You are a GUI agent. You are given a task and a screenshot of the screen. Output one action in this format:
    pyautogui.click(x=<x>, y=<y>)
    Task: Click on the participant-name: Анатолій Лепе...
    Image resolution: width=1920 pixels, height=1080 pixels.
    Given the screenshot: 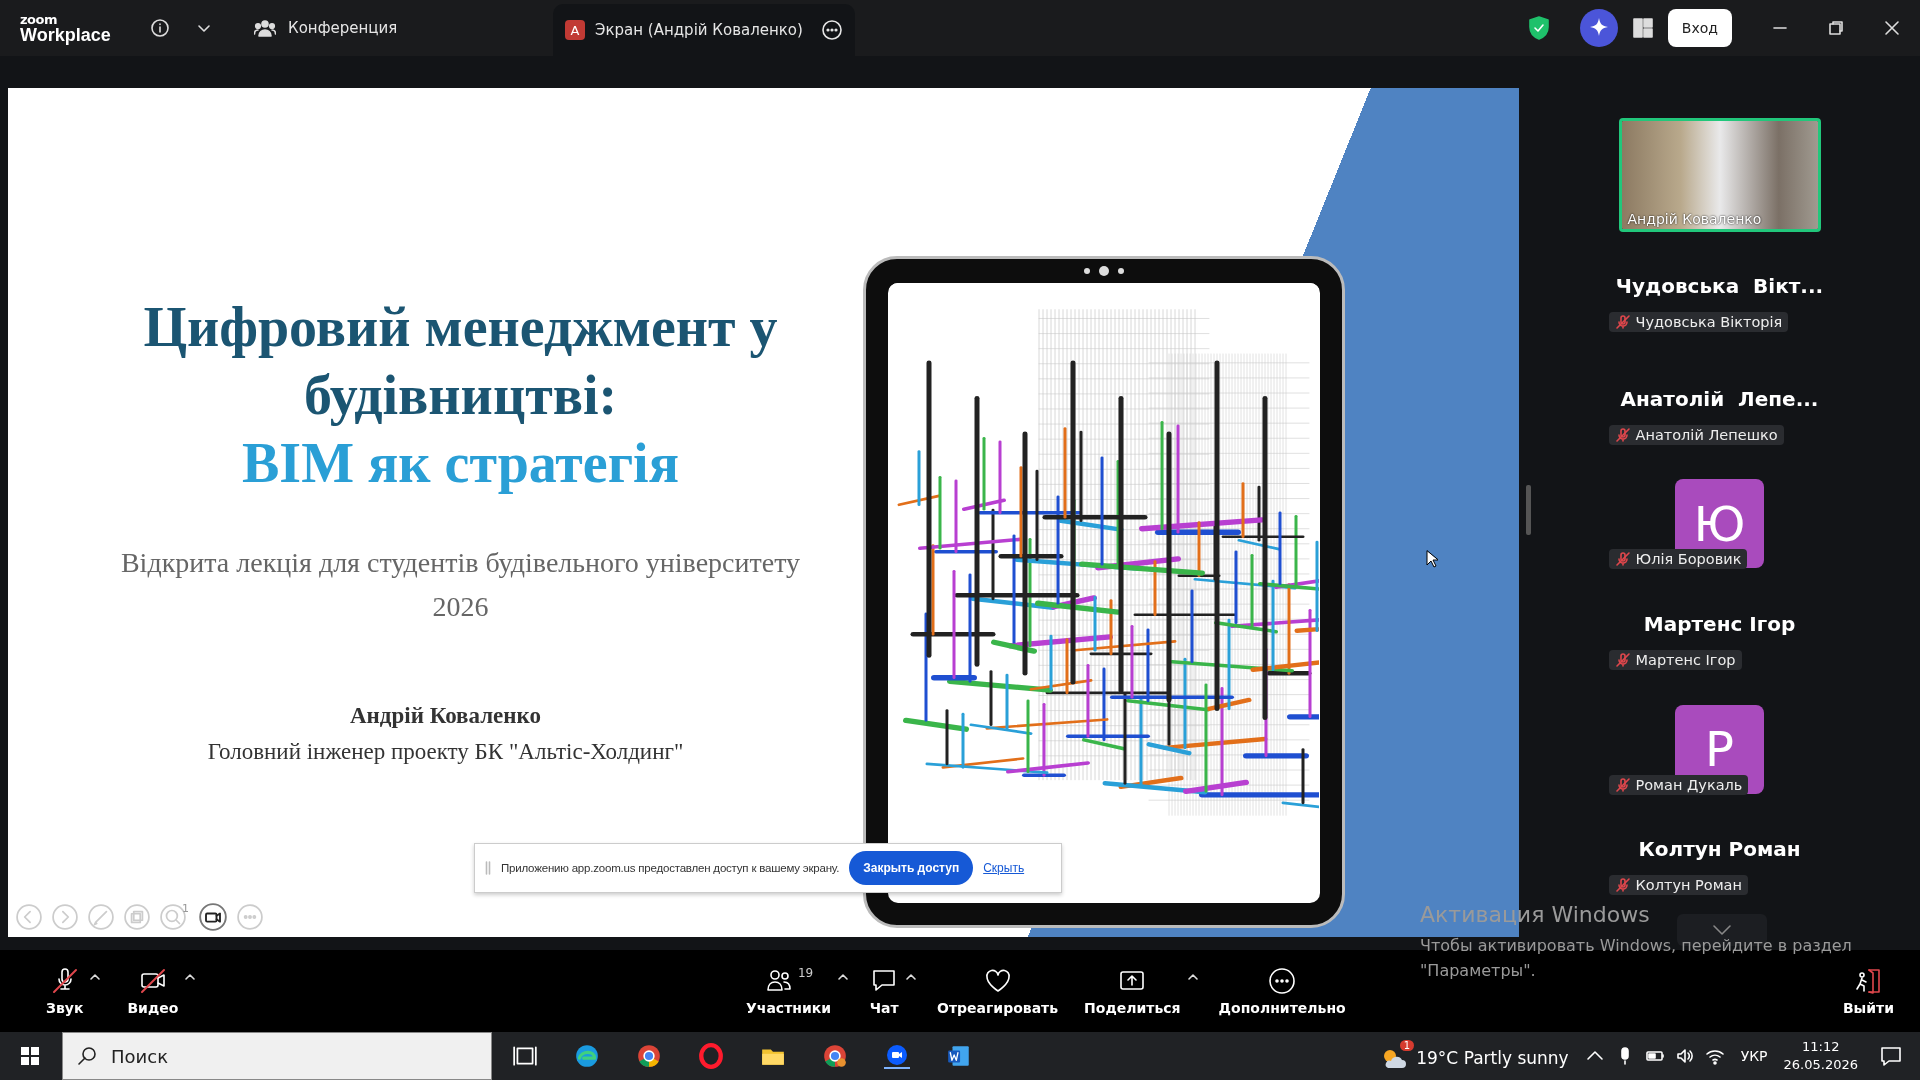 What is the action you would take?
    pyautogui.click(x=1719, y=398)
    